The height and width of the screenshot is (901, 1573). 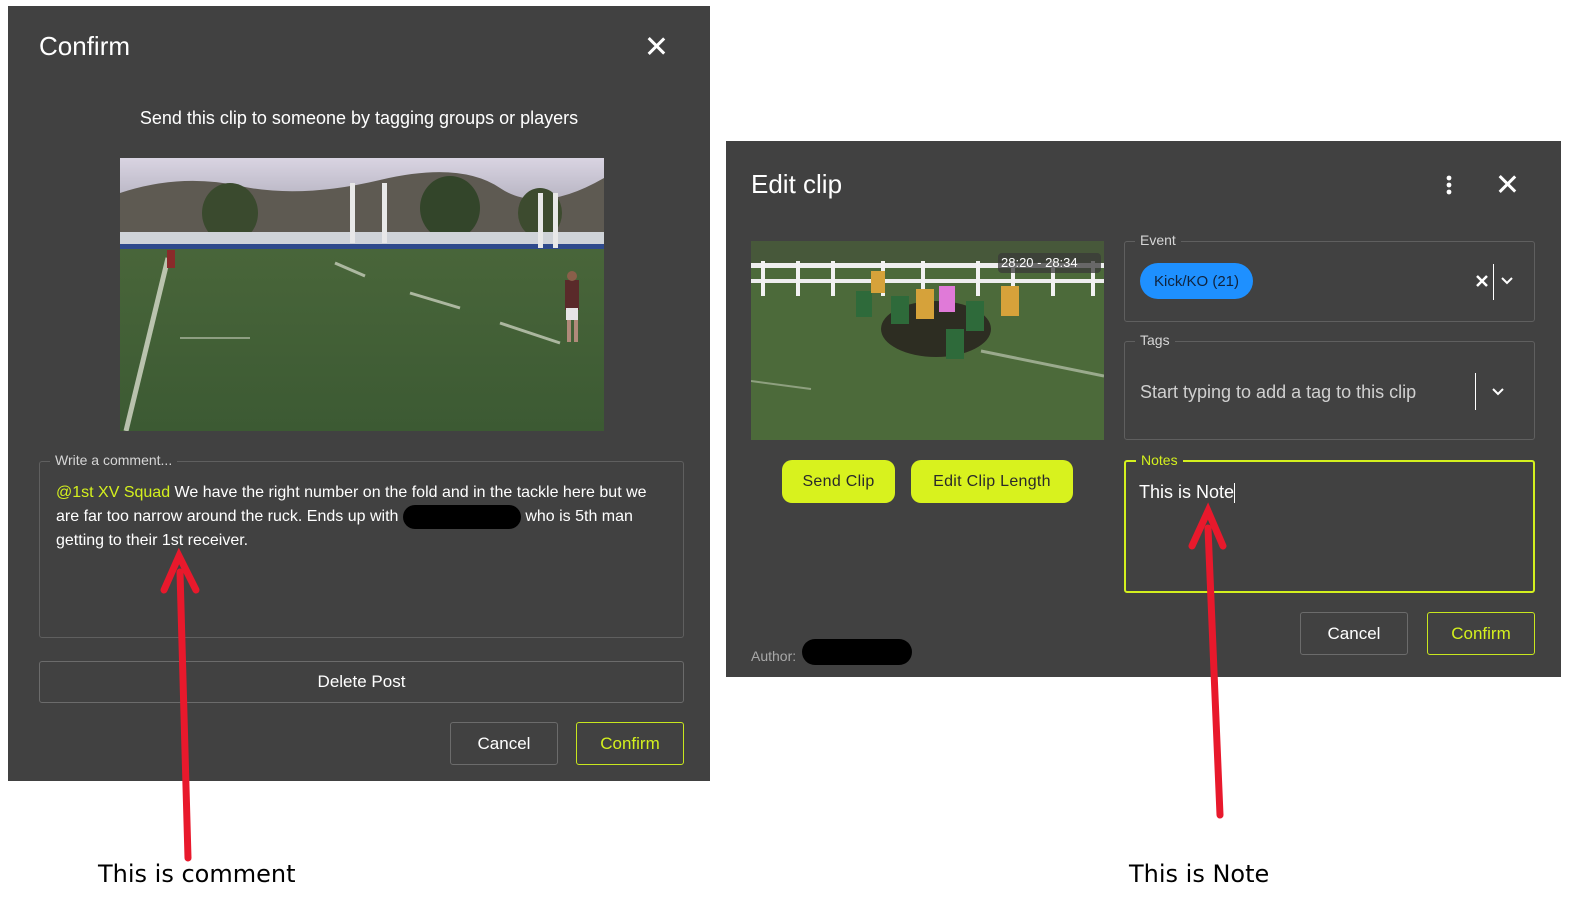 What do you see at coordinates (180, 704) in the screenshot?
I see `comment-arrow` at bounding box center [180, 704].